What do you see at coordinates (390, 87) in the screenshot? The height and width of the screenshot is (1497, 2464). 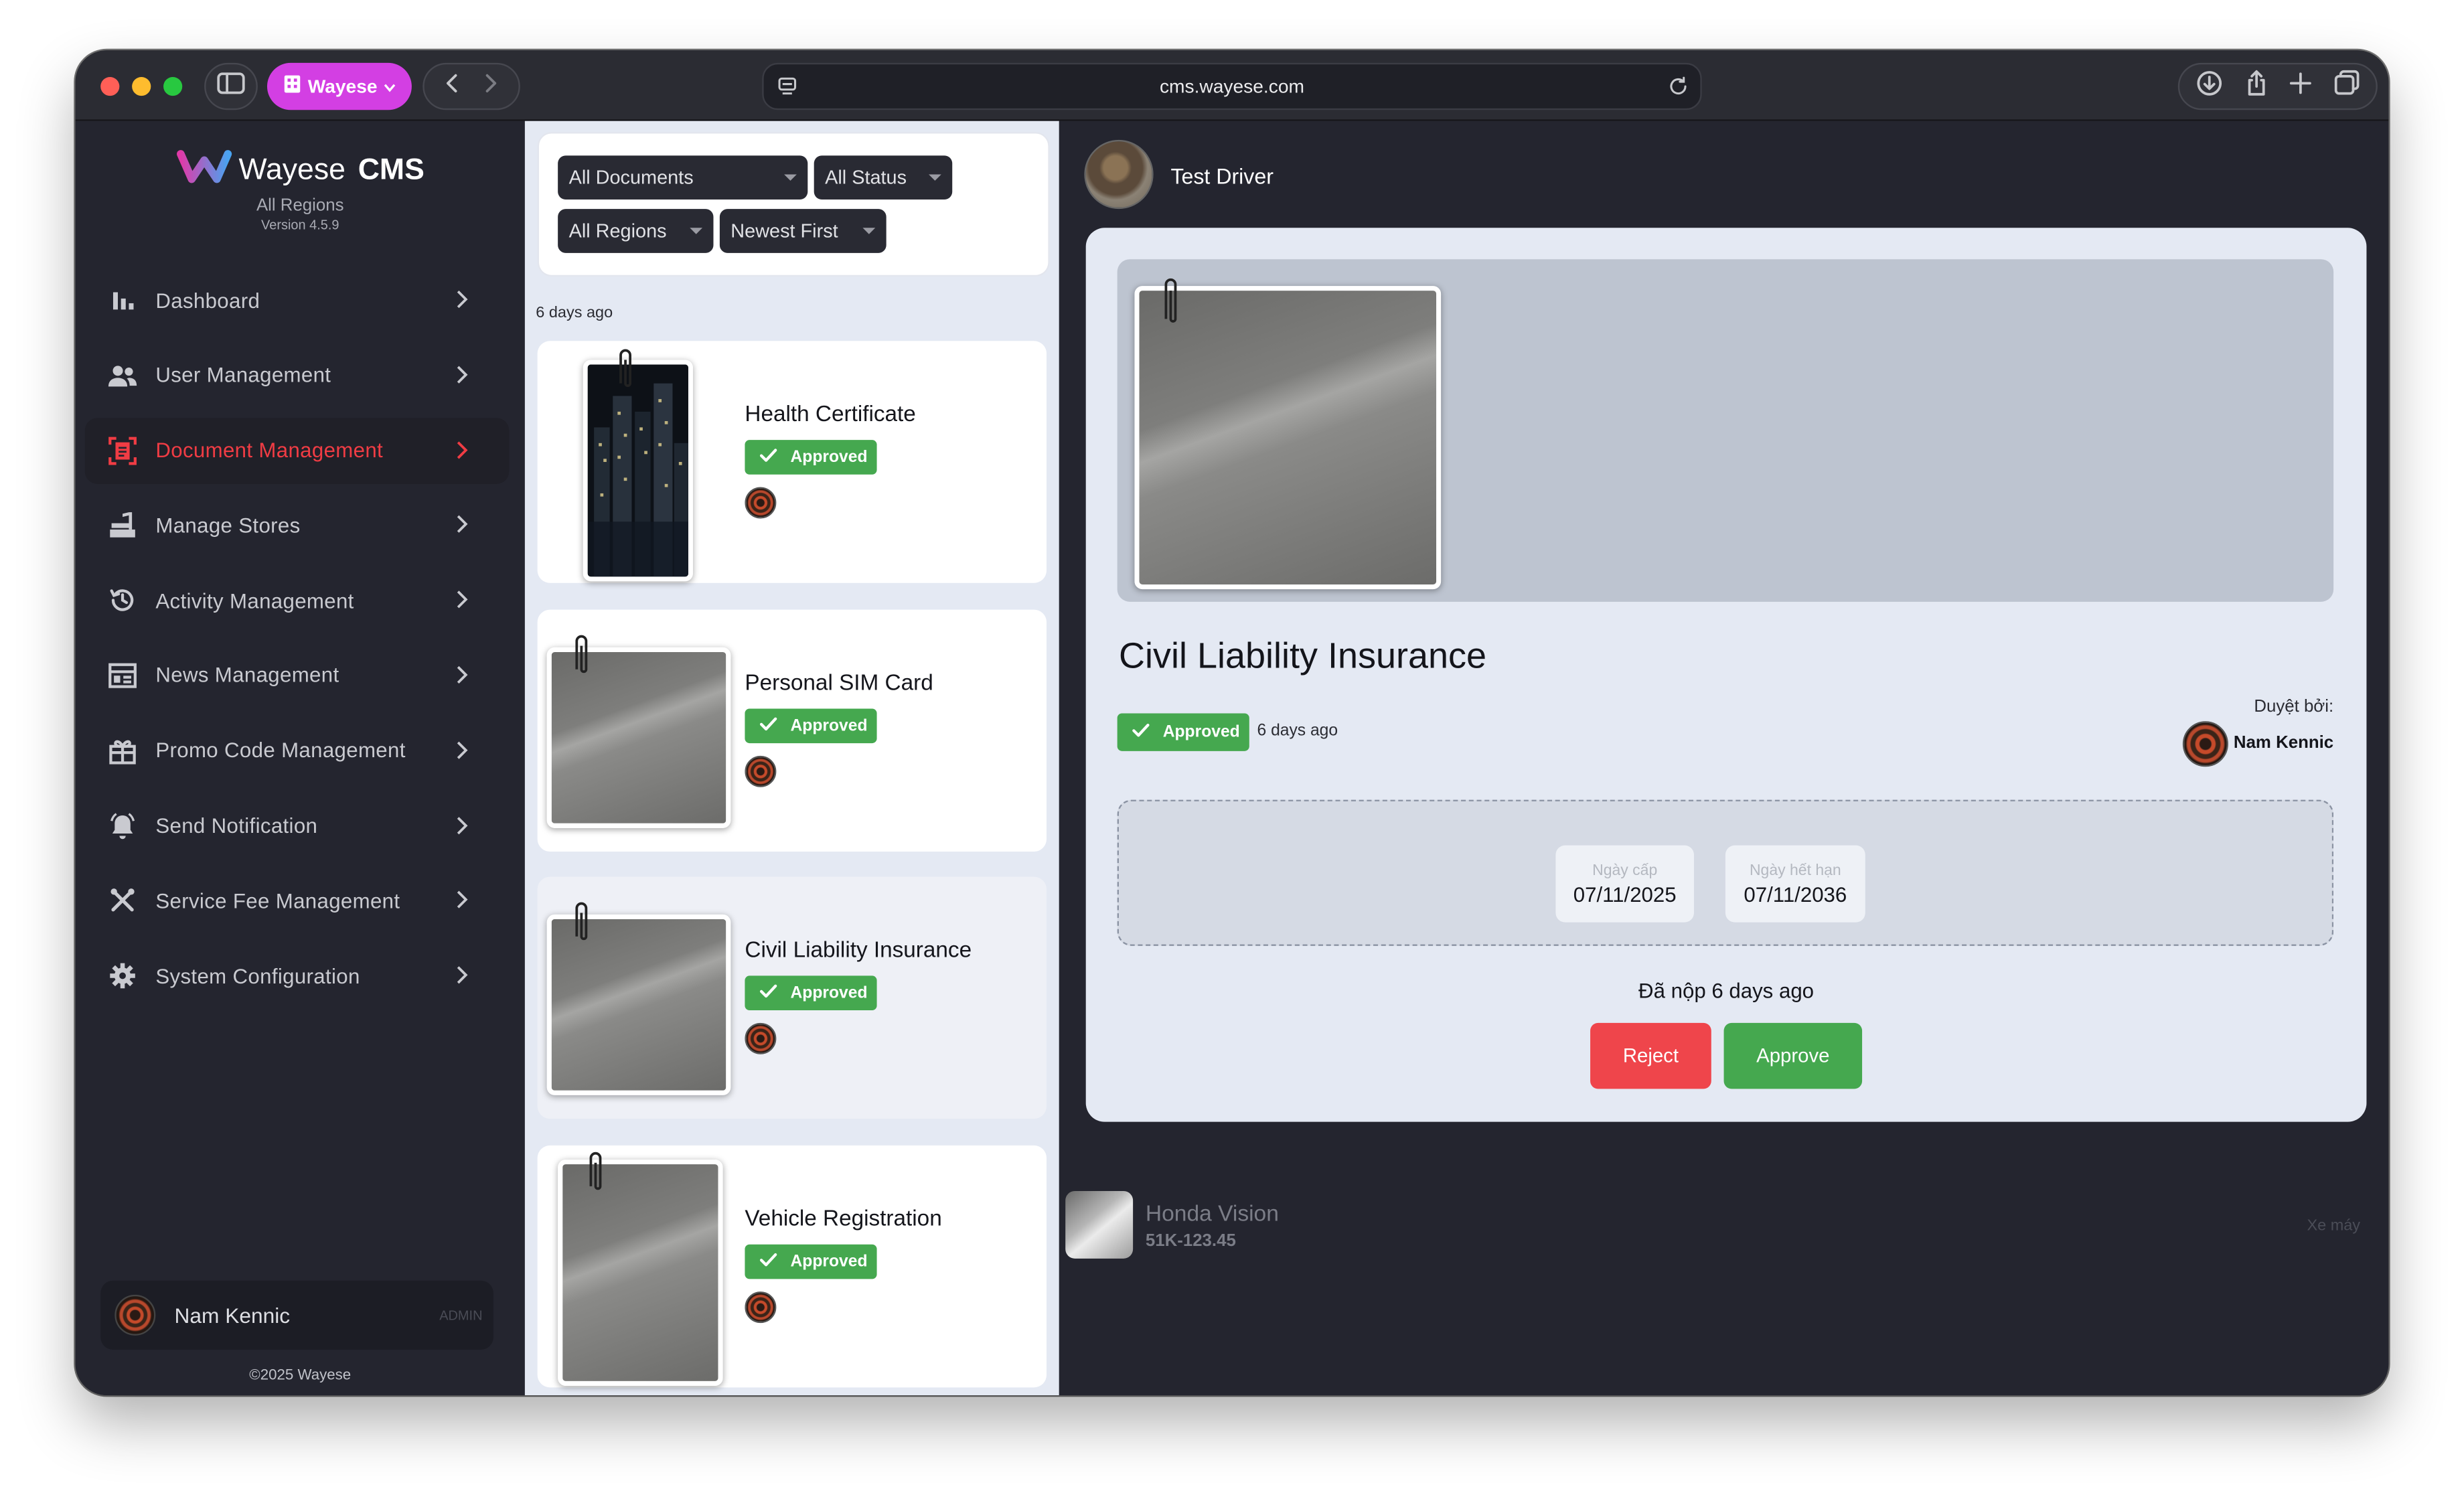 I see `chevron-down-icon` at bounding box center [390, 87].